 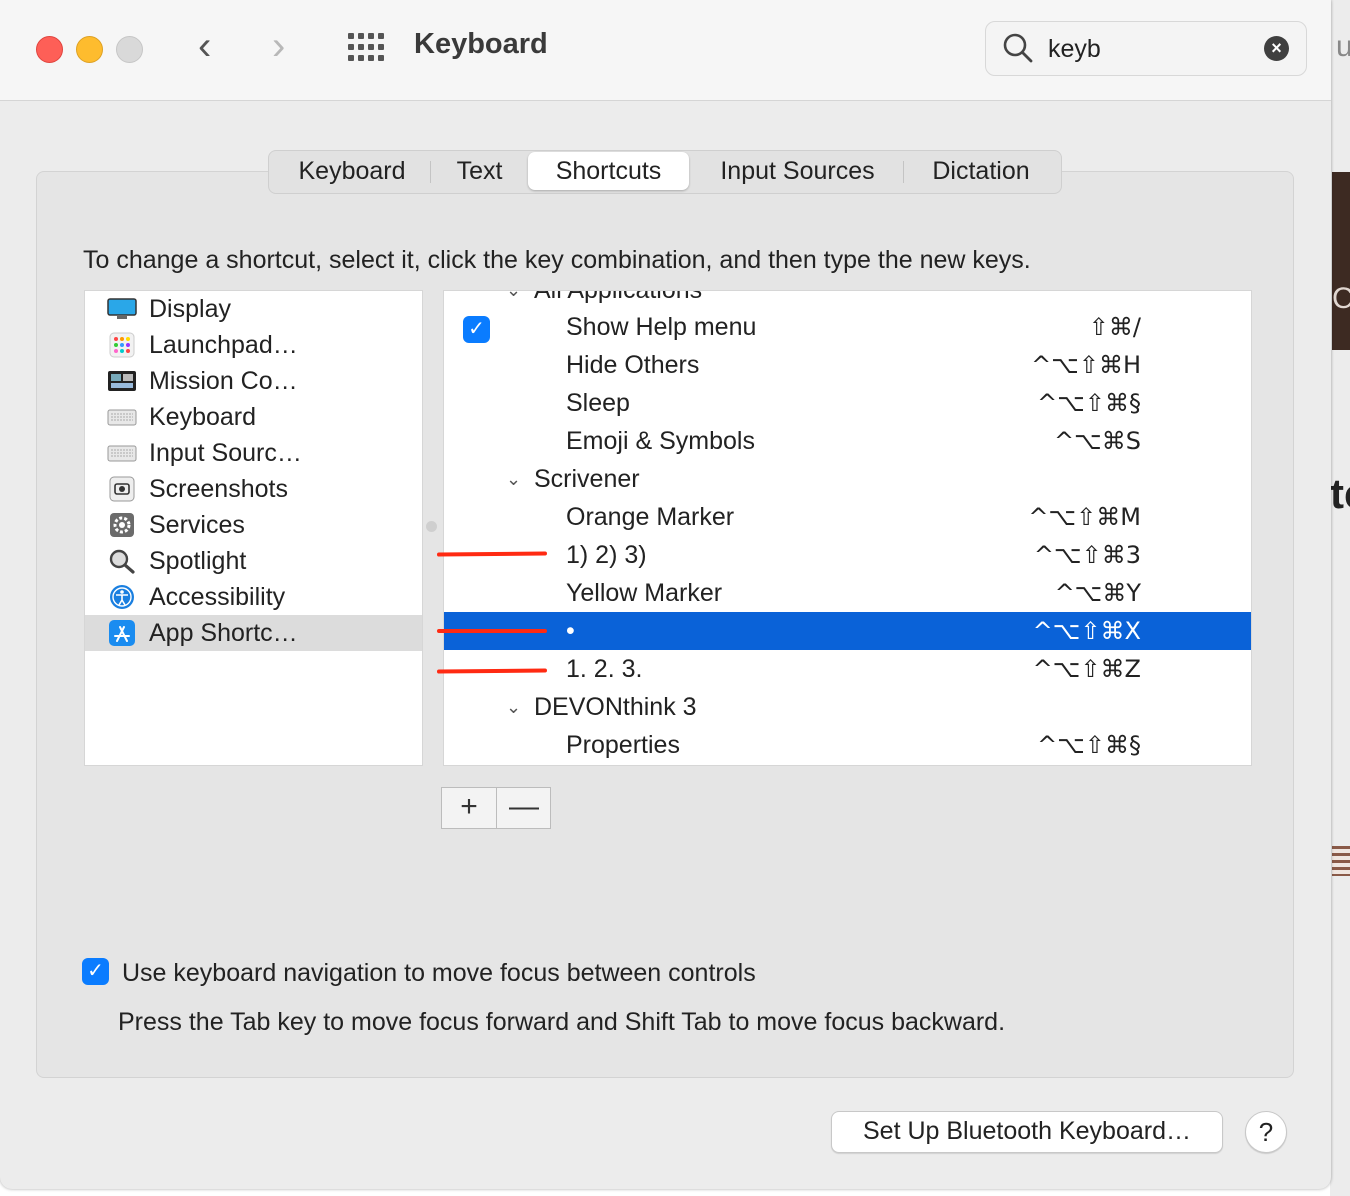 What do you see at coordinates (469, 808) in the screenshot?
I see `add-shortcut-button: +` at bounding box center [469, 808].